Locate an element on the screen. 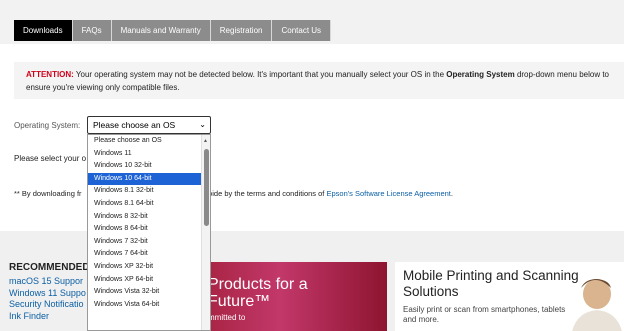 This screenshot has height=331, width=624. attention-emphasis: Operating System is located at coordinates (480, 74).